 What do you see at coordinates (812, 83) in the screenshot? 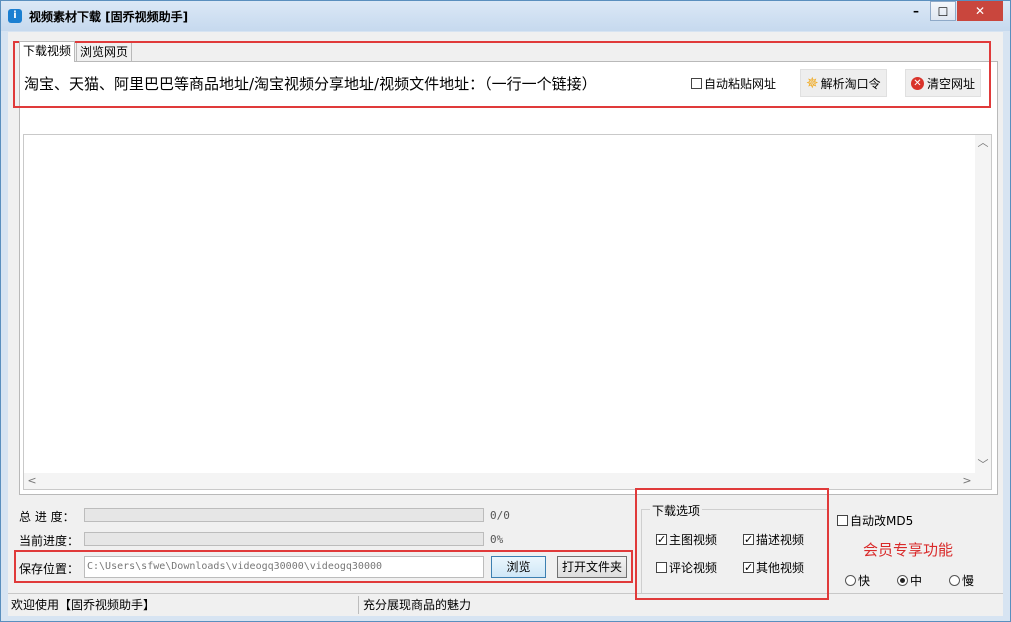
I see `sparkle-icon: ✵` at bounding box center [812, 83].